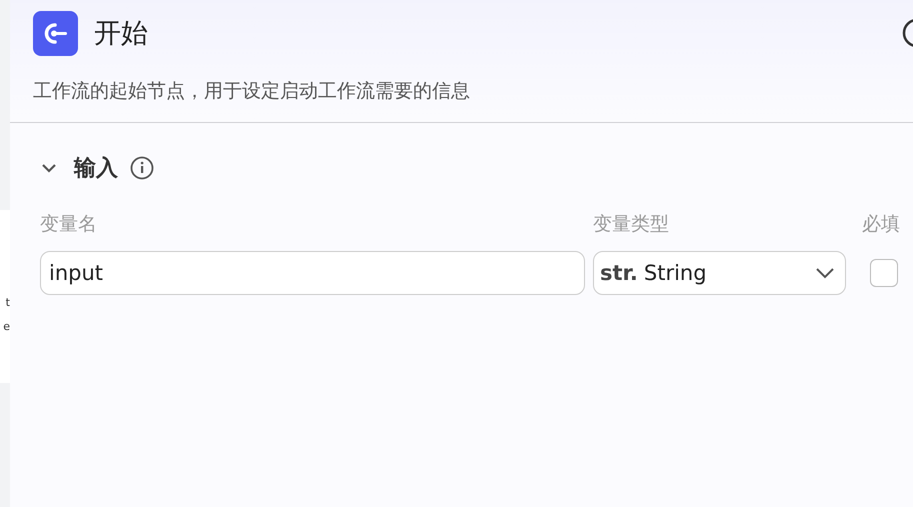 Image resolution: width=913 pixels, height=507 pixels. Describe the element at coordinates (825, 273) in the screenshot. I see `chevron-icon` at that location.